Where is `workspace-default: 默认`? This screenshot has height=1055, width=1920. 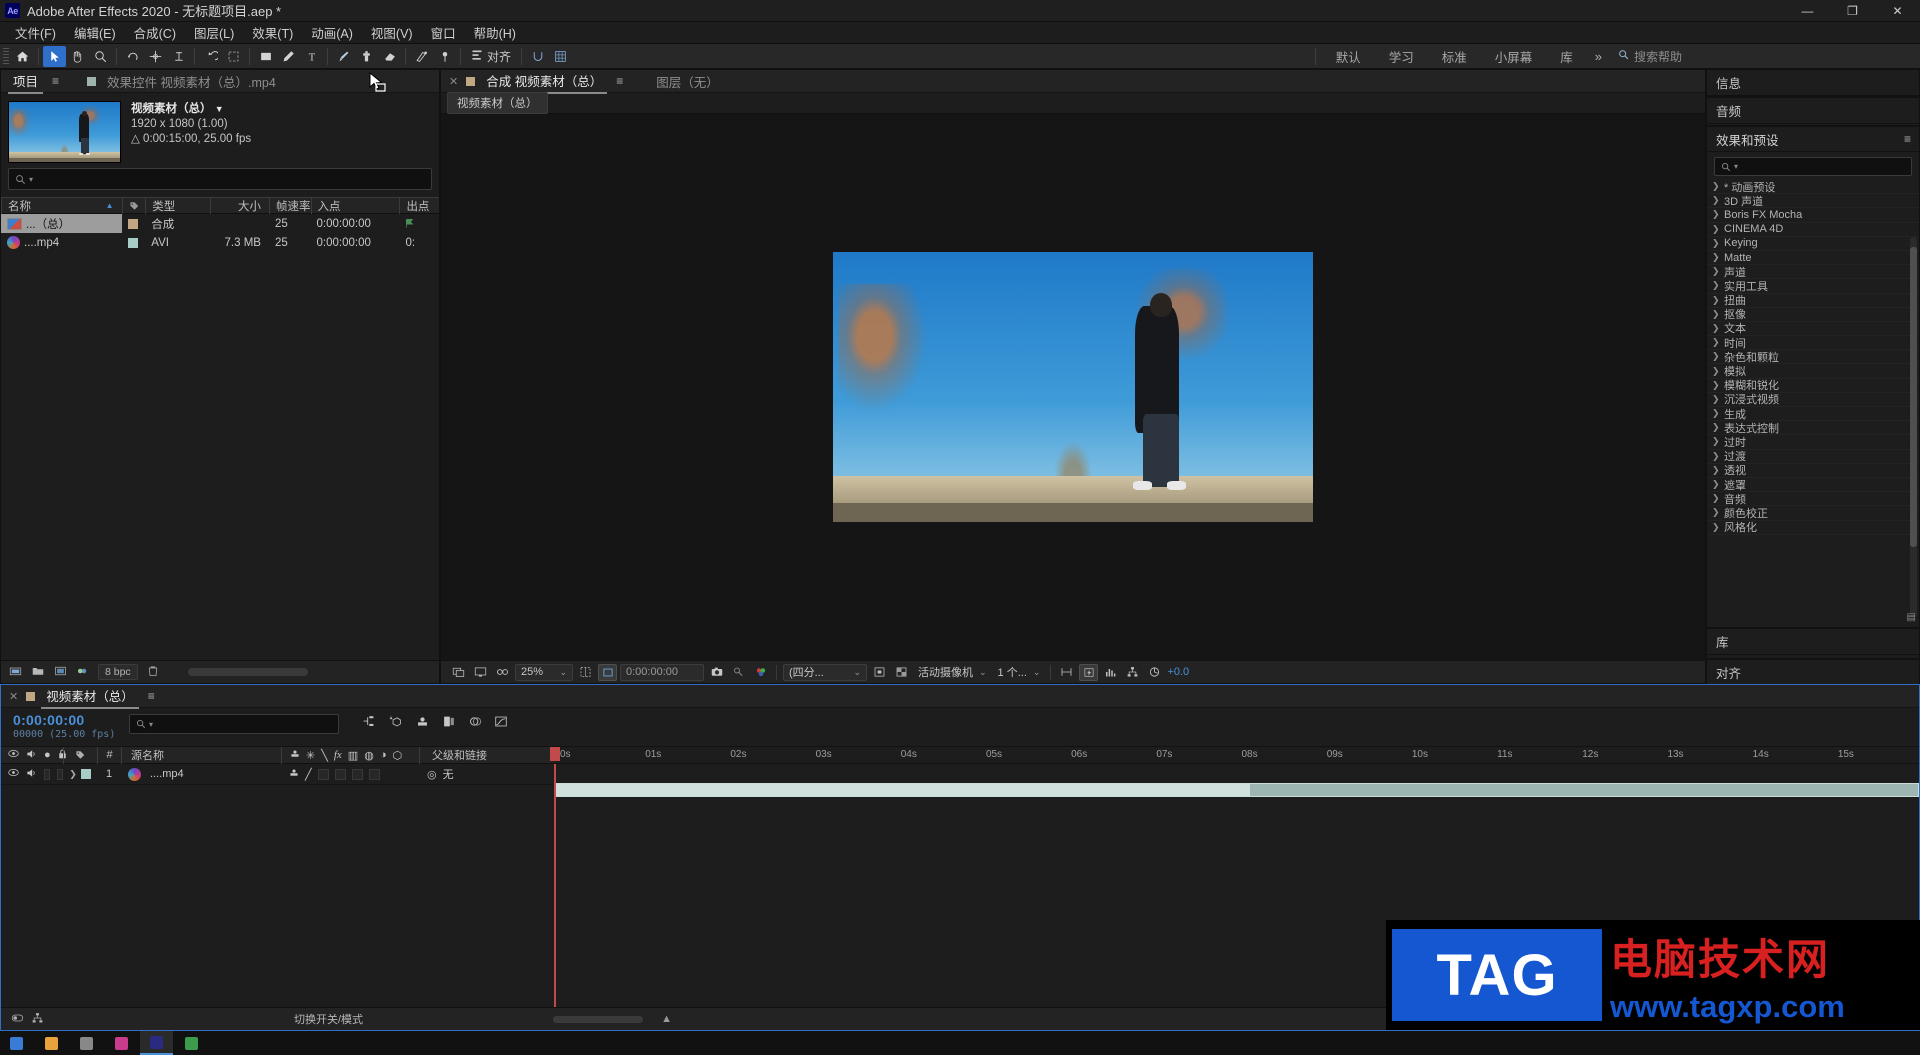
workspace-default: 默认 is located at coordinates (1348, 56).